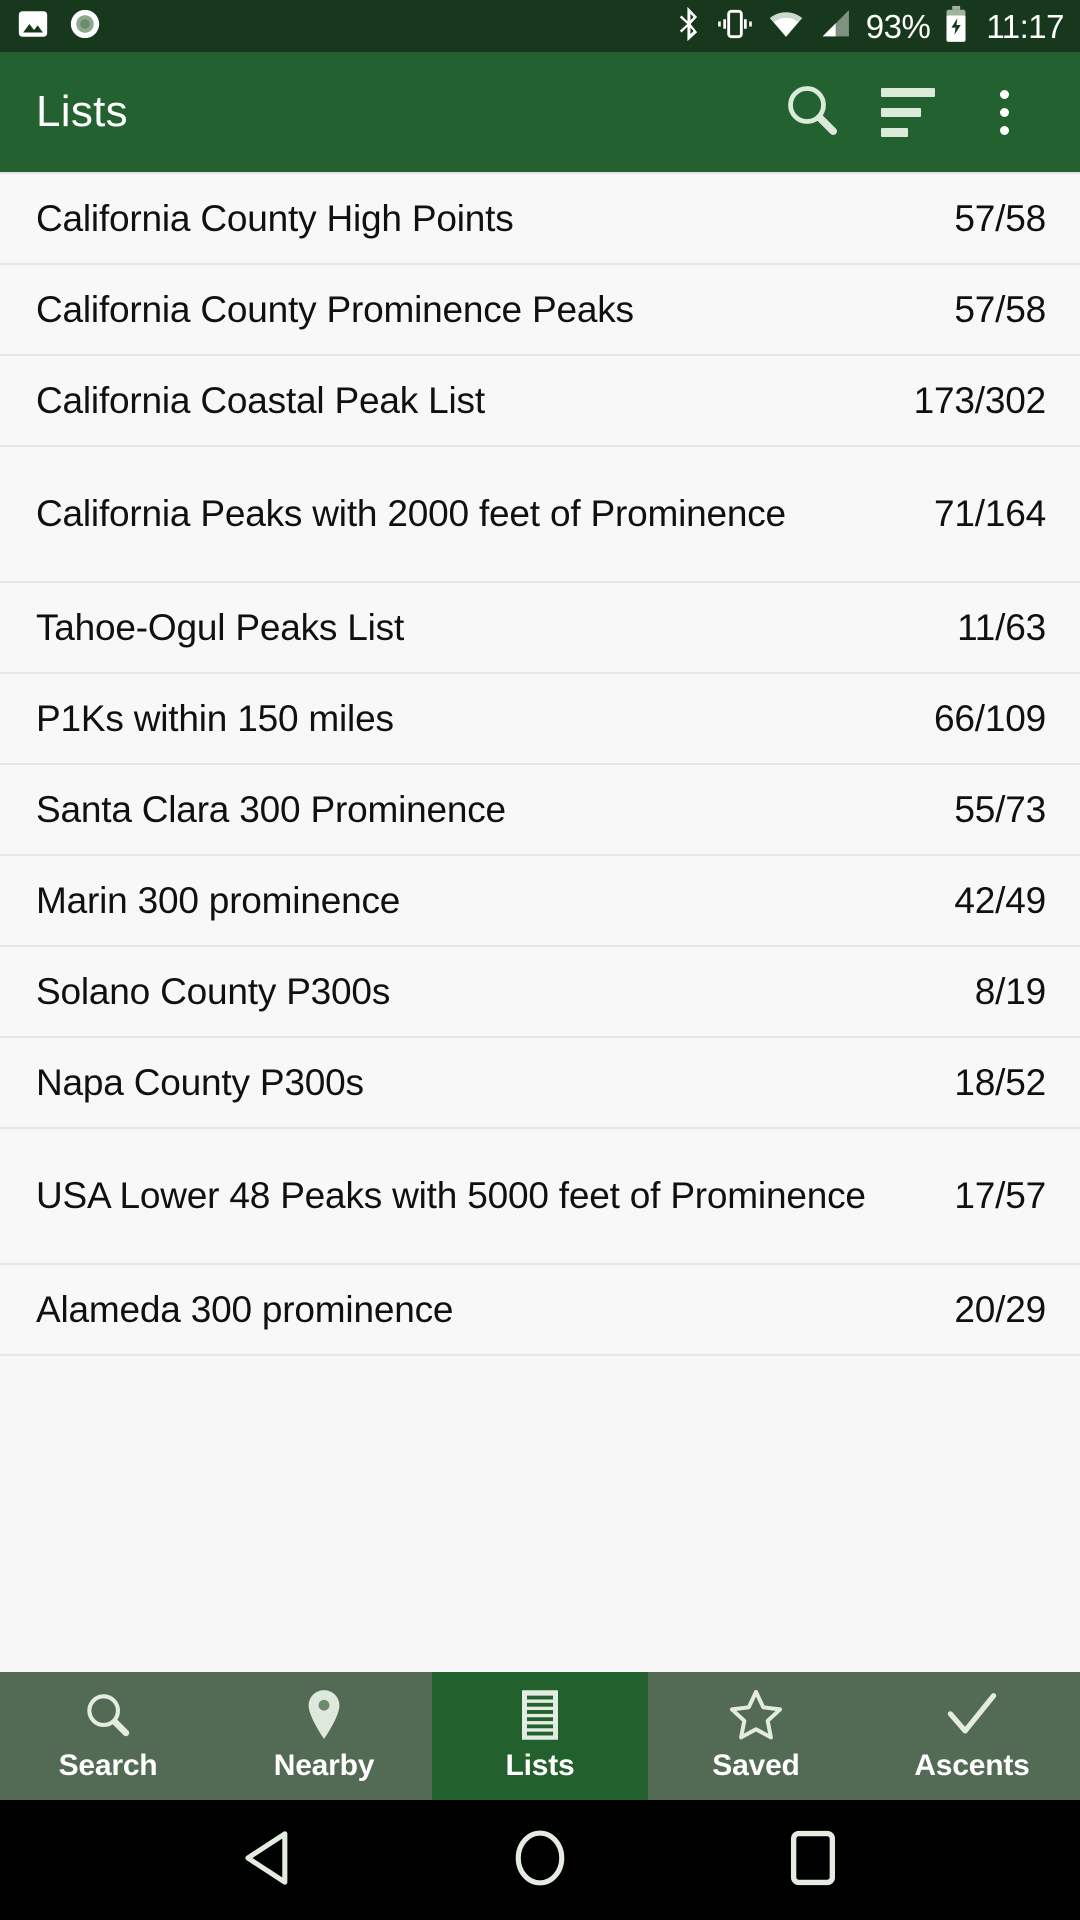 This screenshot has width=1080, height=1920. What do you see at coordinates (200, 1082) in the screenshot?
I see `list-name: Napa County P300s` at bounding box center [200, 1082].